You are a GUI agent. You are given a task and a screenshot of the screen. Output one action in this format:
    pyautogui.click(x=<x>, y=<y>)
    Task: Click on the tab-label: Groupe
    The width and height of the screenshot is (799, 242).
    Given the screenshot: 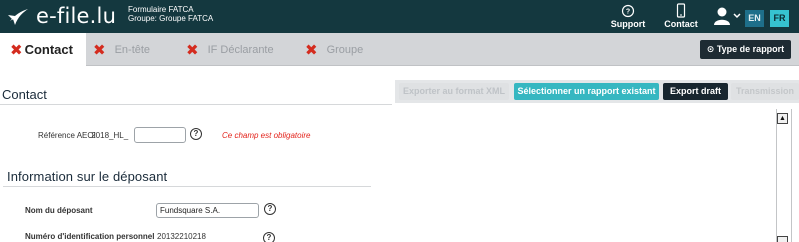 What is the action you would take?
    pyautogui.click(x=345, y=49)
    